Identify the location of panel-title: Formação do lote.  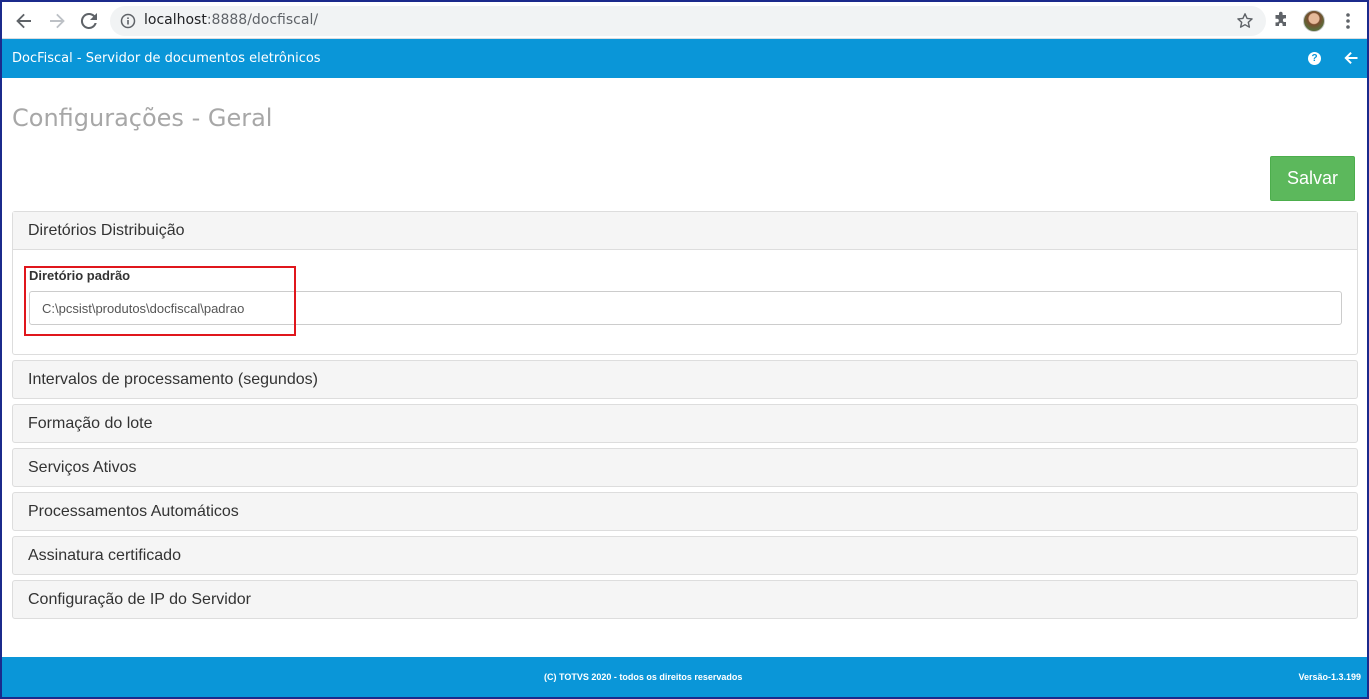
(90, 424).